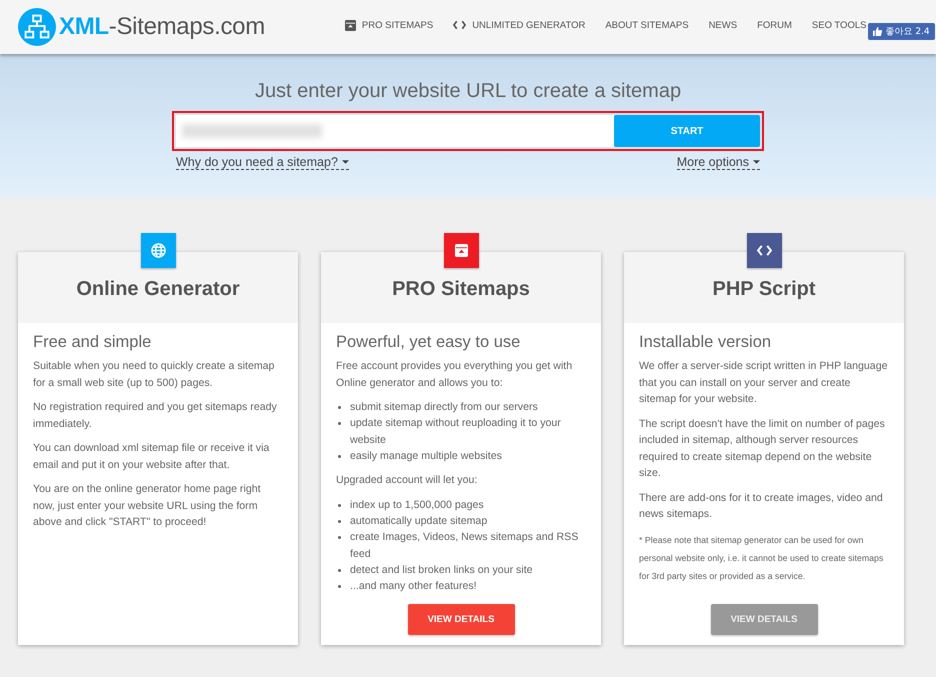 Image resolution: width=936 pixels, height=677 pixels. I want to click on card-paragraph: Suitable when you need to quickly create a sitemap for a small web site (up to 500) pages., so click(154, 374).